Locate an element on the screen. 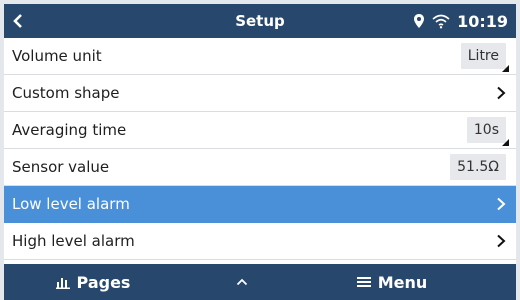  status-area: 10:19 is located at coordinates (464, 21).